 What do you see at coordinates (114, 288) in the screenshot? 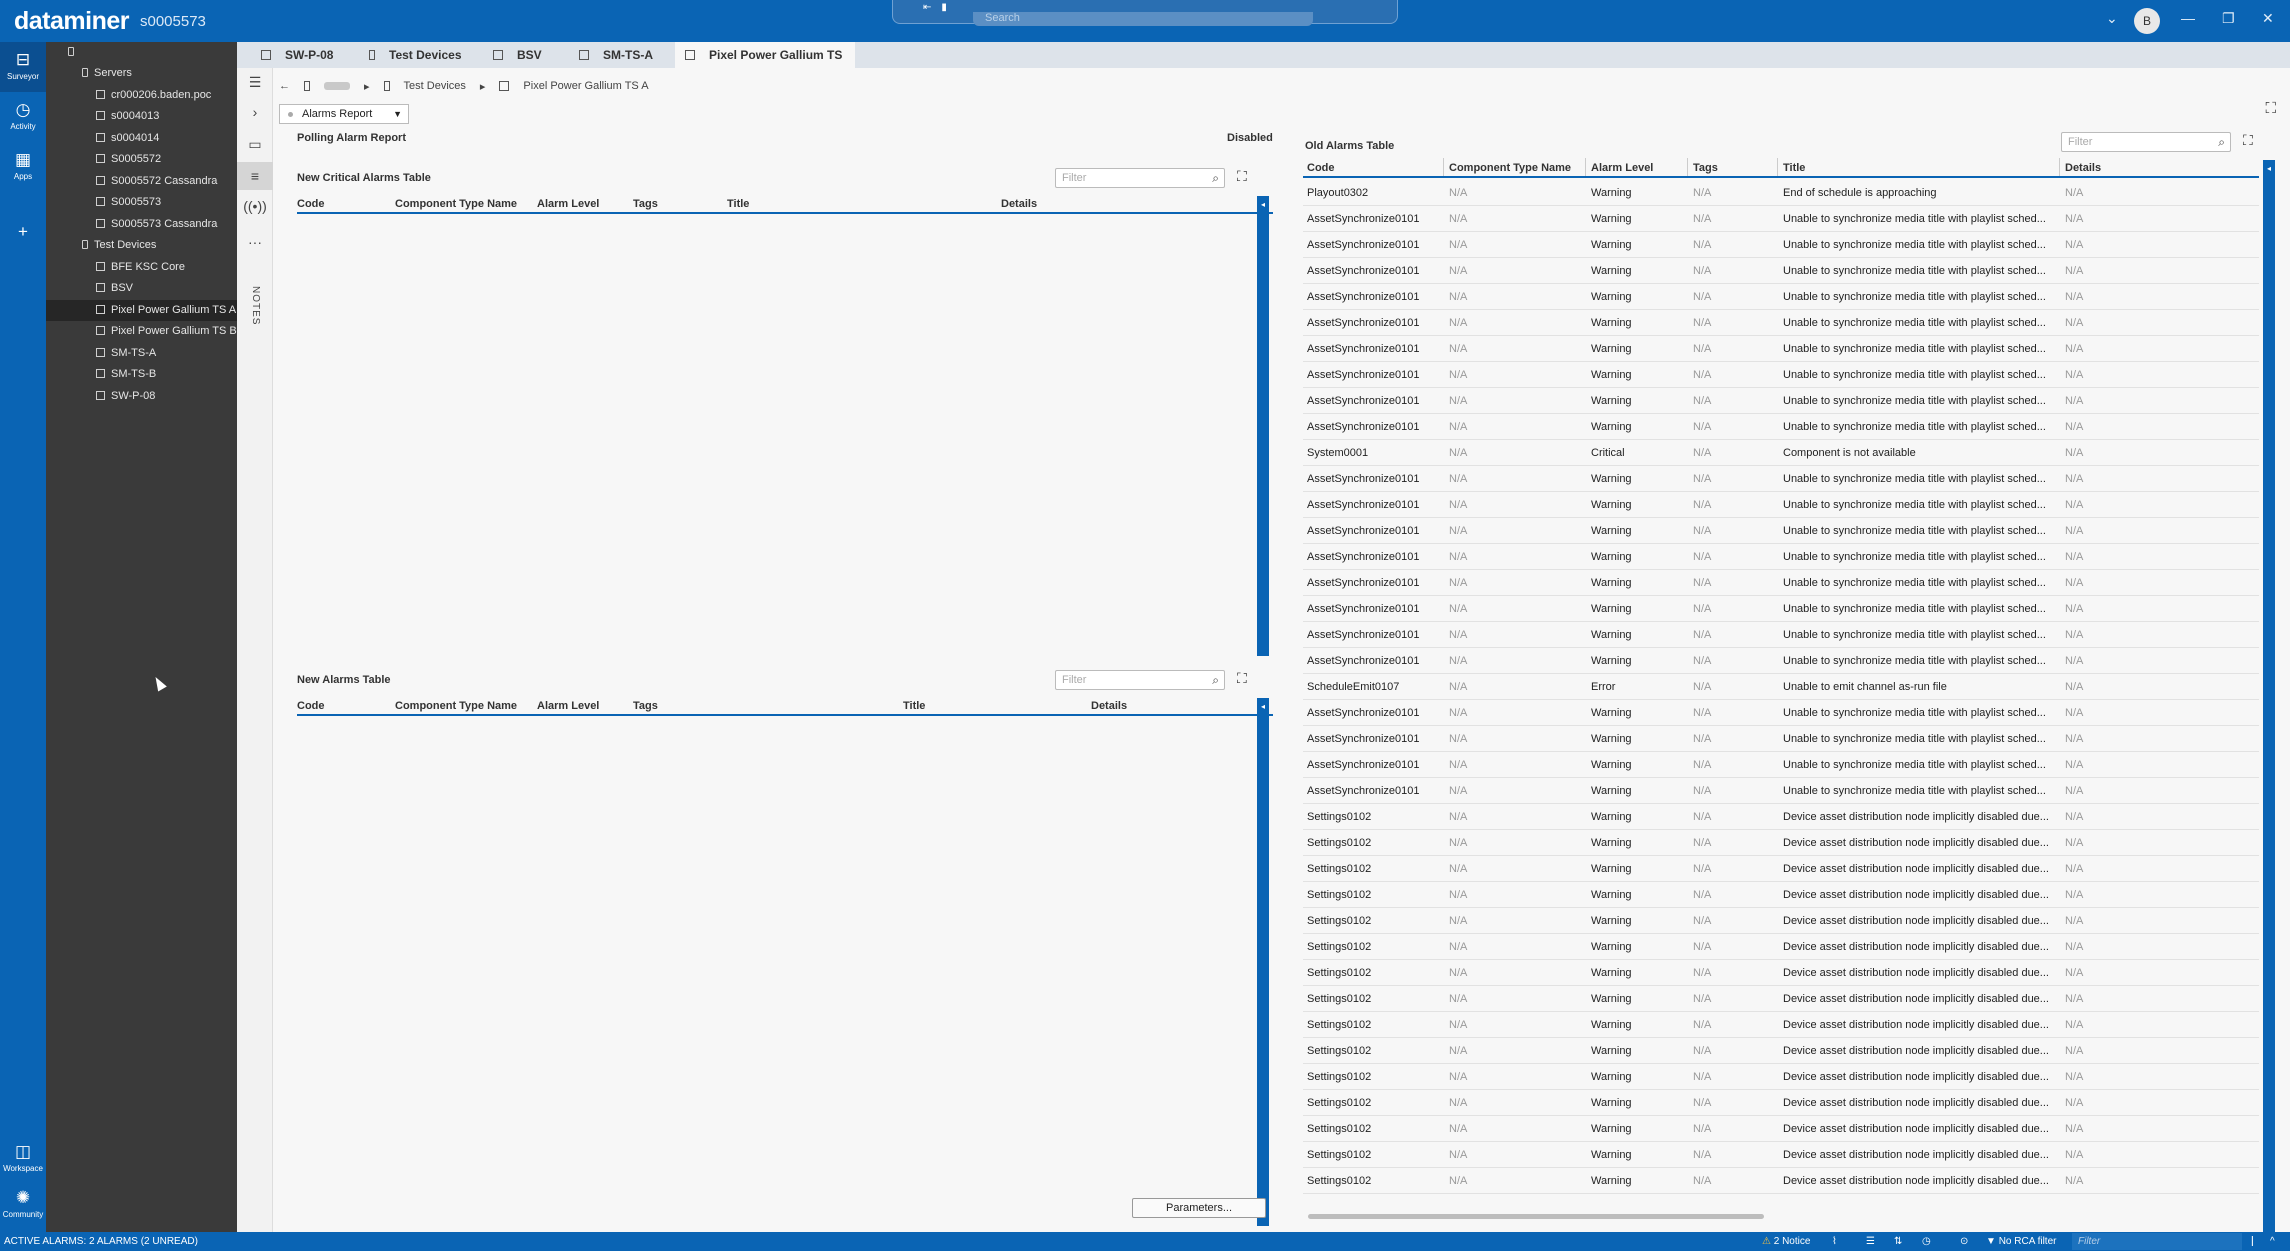
I see `tree-element: BSV` at bounding box center [114, 288].